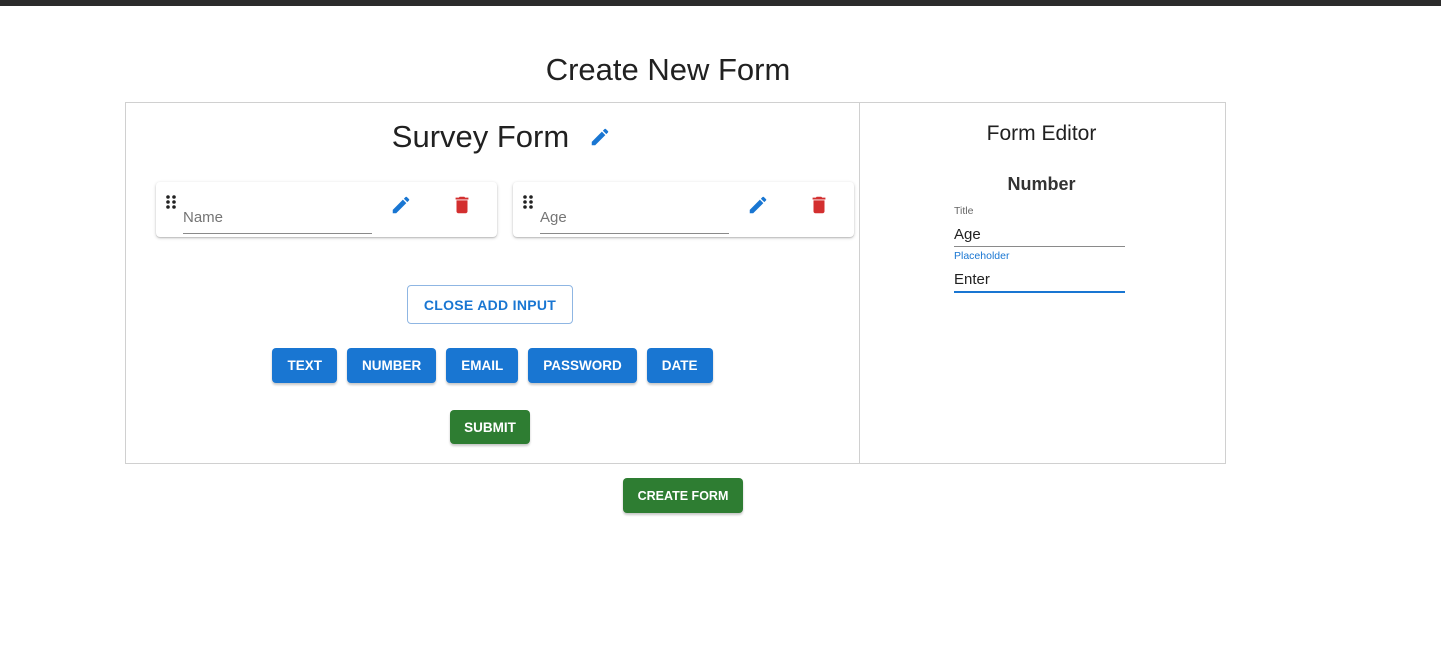 Image resolution: width=1441 pixels, height=667 pixels. I want to click on age-field-input, so click(634, 218).